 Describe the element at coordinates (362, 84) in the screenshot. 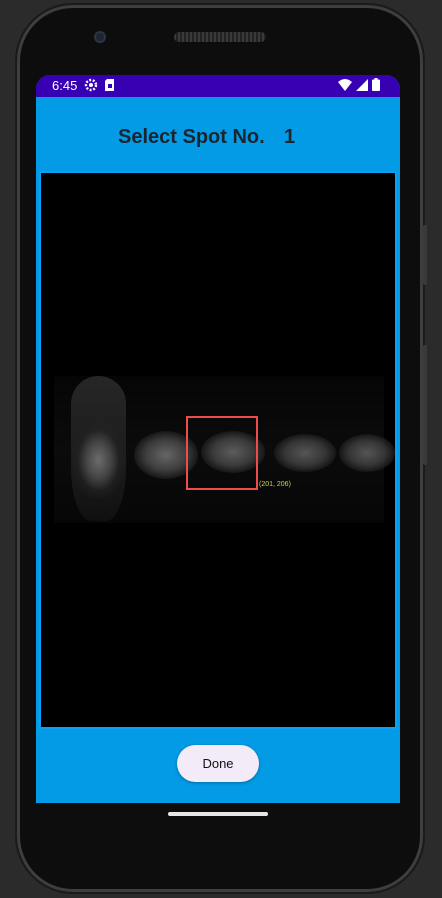

I see `signal-icon` at that location.